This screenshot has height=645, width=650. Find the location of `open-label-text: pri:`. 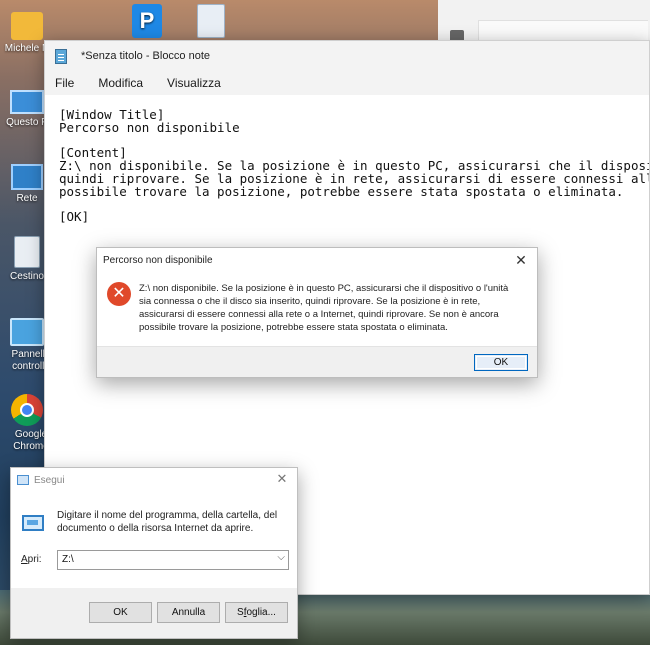

open-label-text: pri: is located at coordinates (34, 559).